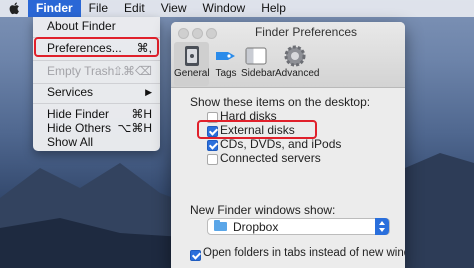 This screenshot has height=268, width=474. Describe the element at coordinates (134, 8) in the screenshot. I see `menu-edit: Edit` at that location.